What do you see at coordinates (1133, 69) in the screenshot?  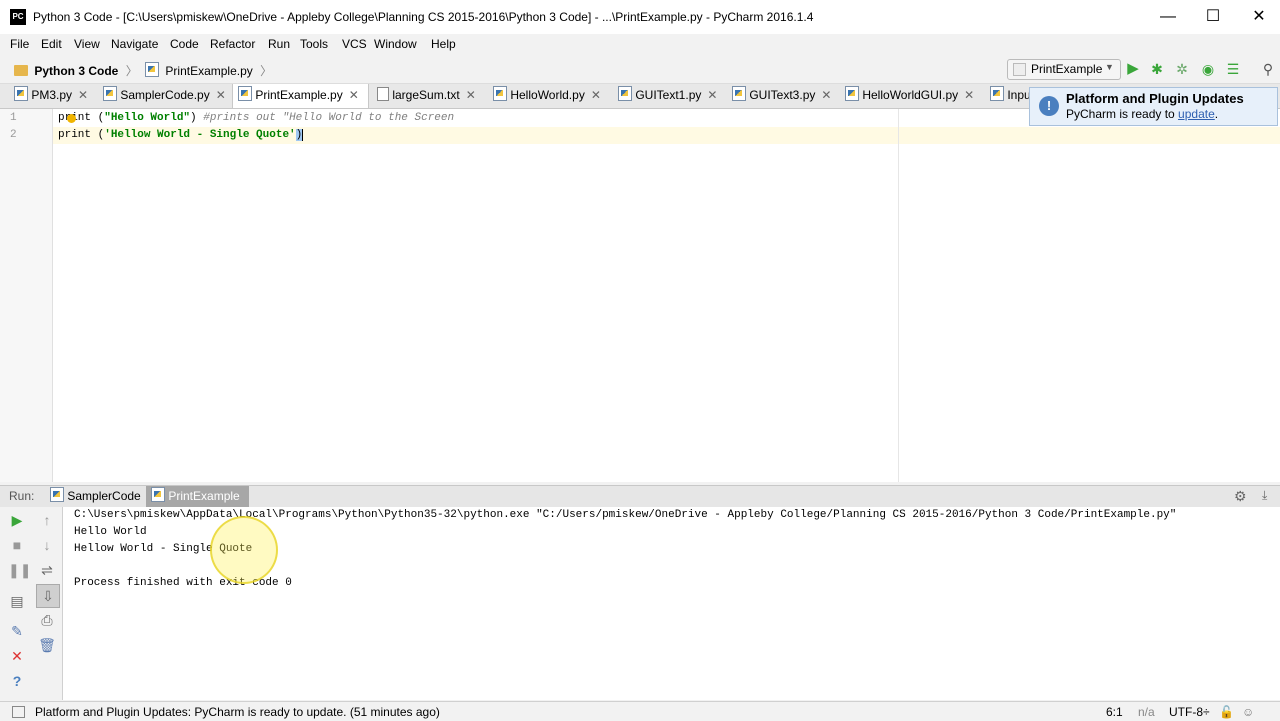 I see `run-icon: ▶` at bounding box center [1133, 69].